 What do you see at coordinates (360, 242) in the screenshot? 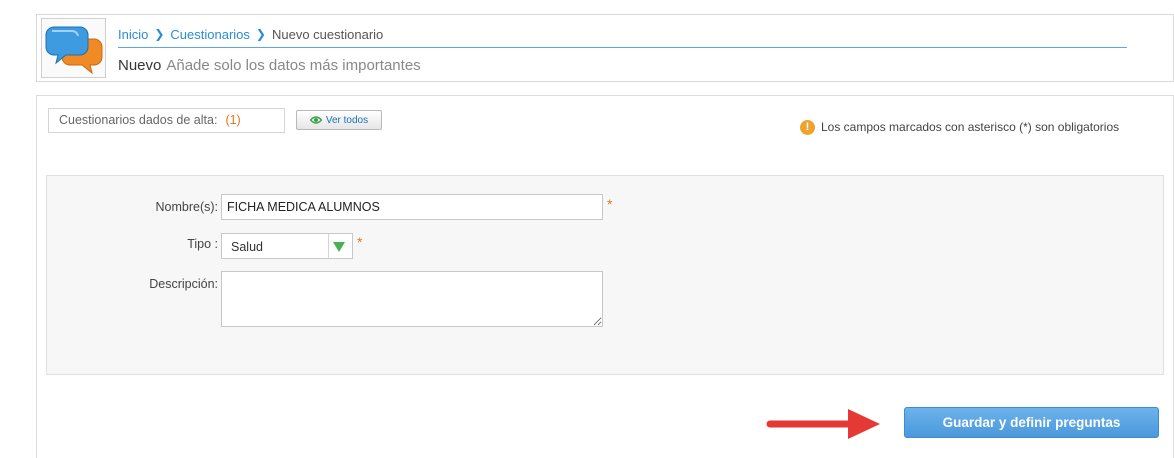
I see `type-required-mark: *` at bounding box center [360, 242].